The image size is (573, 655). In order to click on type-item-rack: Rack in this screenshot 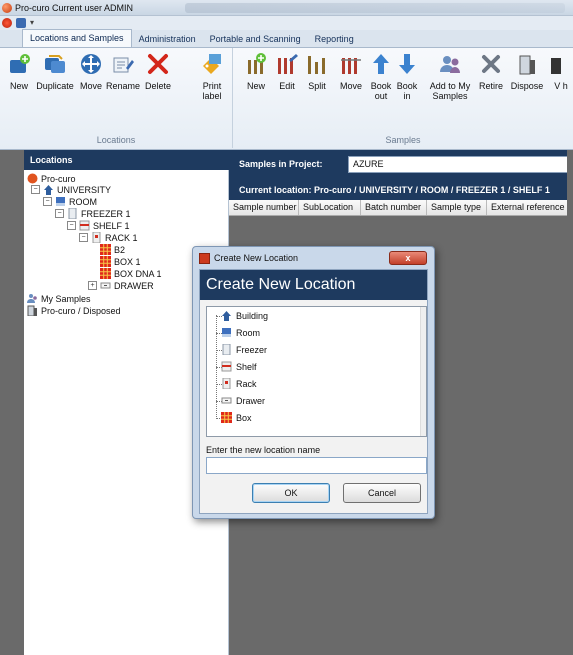, I will do `click(239, 383)`.